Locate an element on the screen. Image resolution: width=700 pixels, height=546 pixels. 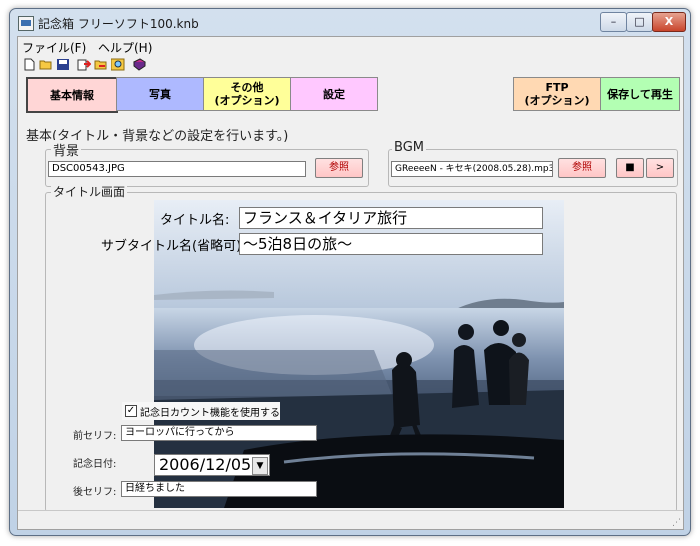
app-icon is located at coordinates (26, 23).